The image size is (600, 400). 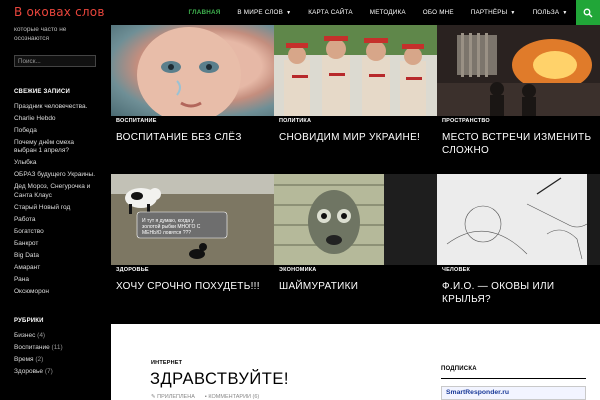 What do you see at coordinates (55, 208) in the screenshot?
I see `recent-post-link: Старый Новый год` at bounding box center [55, 208].